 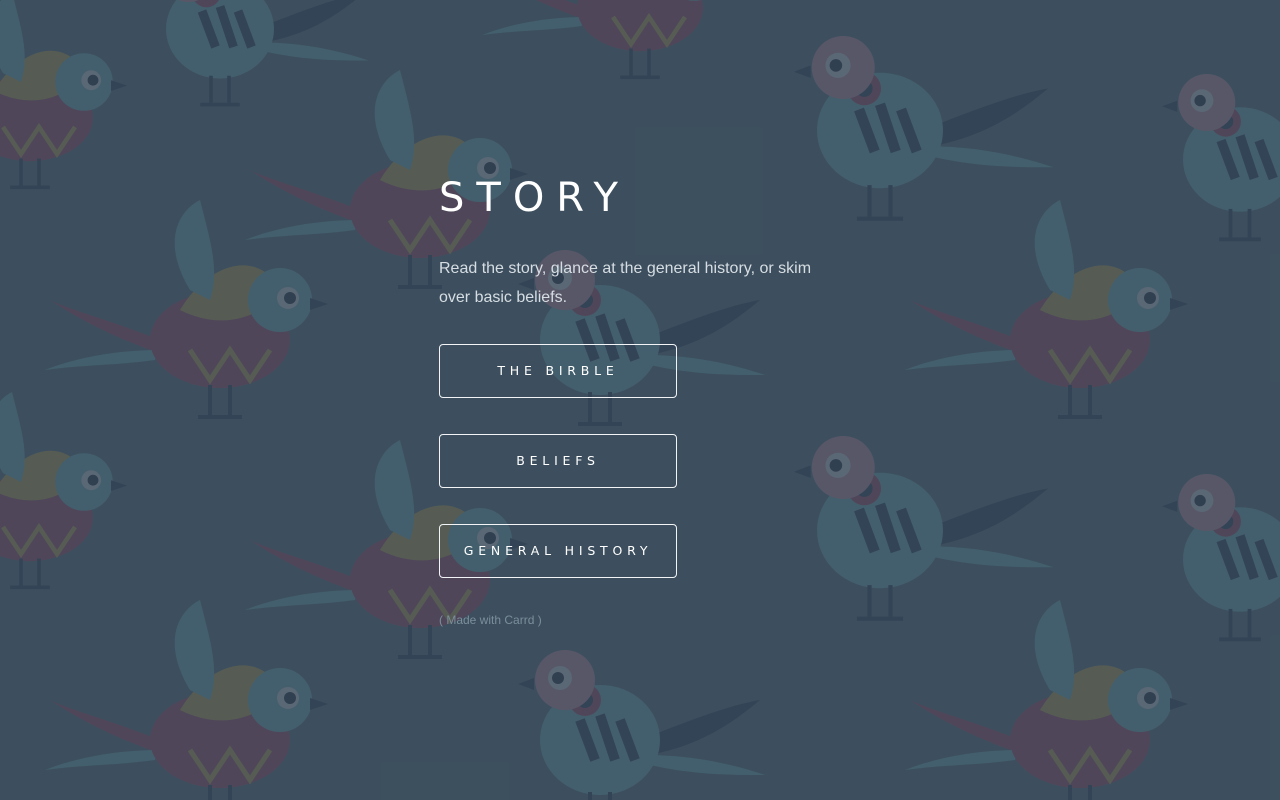 I want to click on page-title: STORY, so click(x=534, y=198).